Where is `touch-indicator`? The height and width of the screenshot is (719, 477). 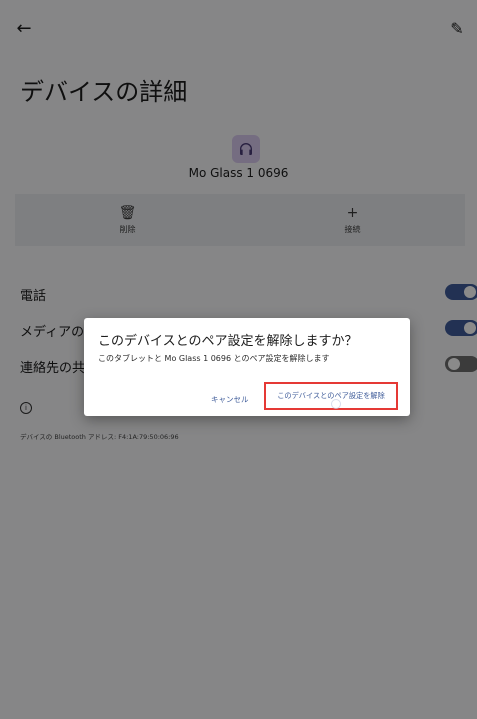
touch-indicator is located at coordinates (336, 404).